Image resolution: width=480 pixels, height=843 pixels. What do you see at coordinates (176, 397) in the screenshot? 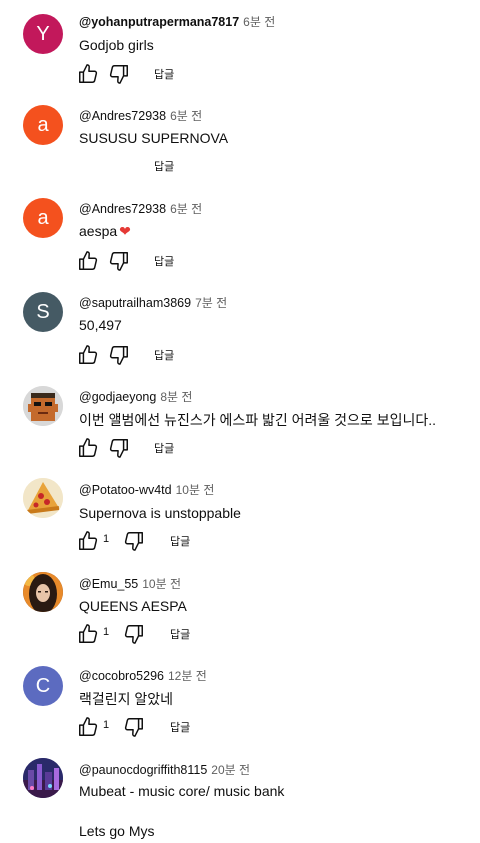
I see `timestamp: 8분 전` at bounding box center [176, 397].